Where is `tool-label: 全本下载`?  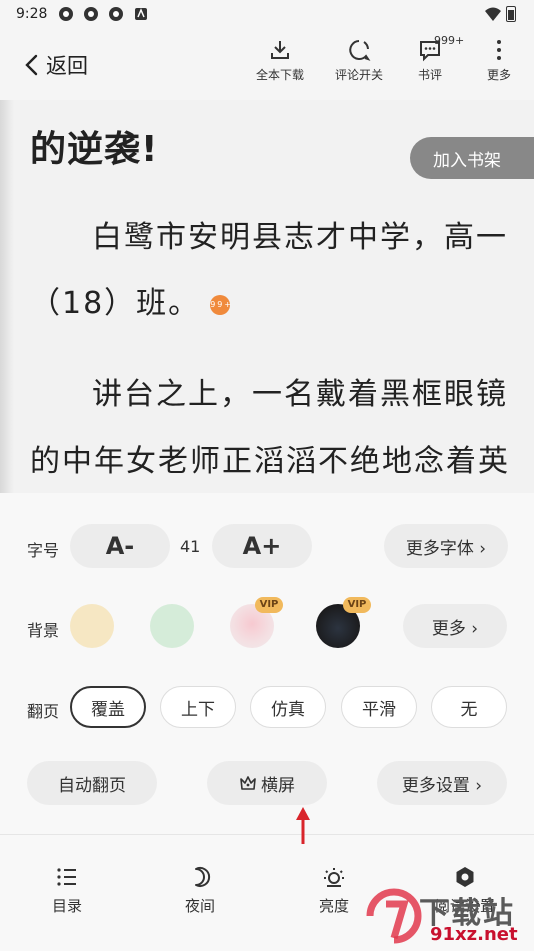
tool-label: 全本下载 is located at coordinates (279, 75).